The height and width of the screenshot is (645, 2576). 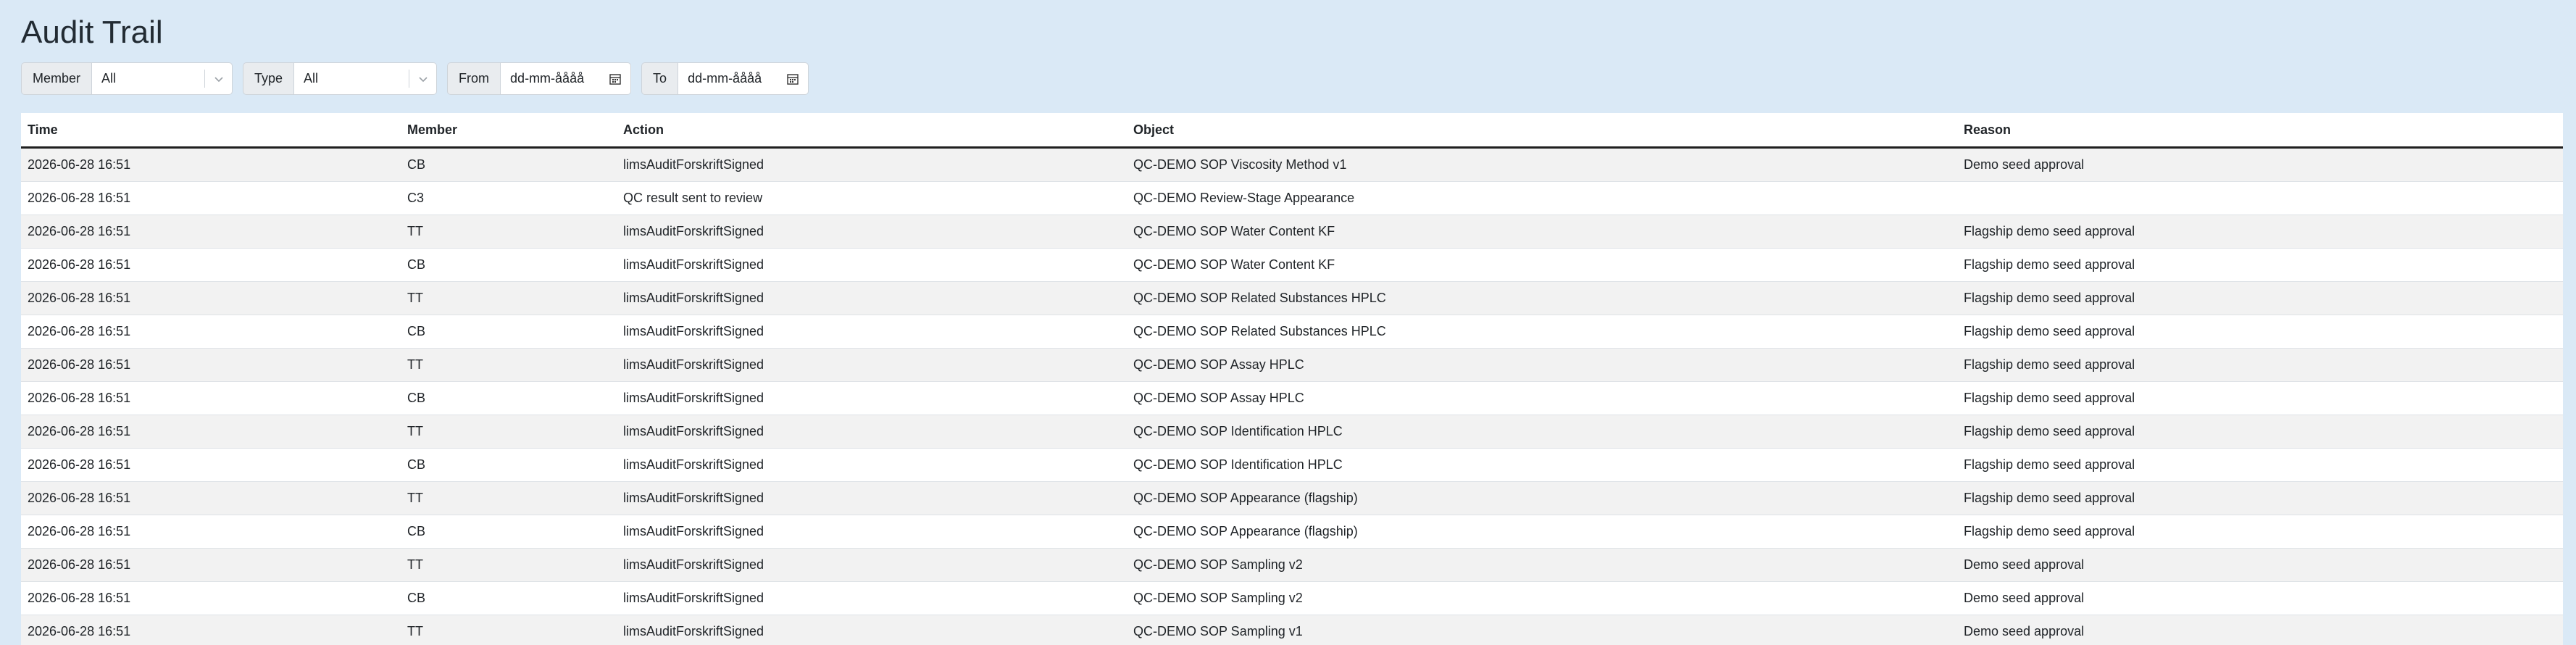 I want to click on member-select-value: All, so click(x=109, y=78).